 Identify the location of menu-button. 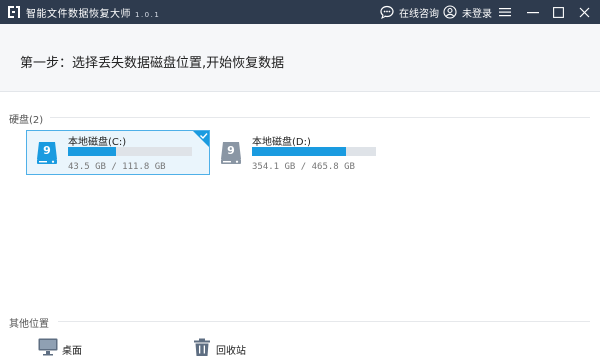
(505, 12).